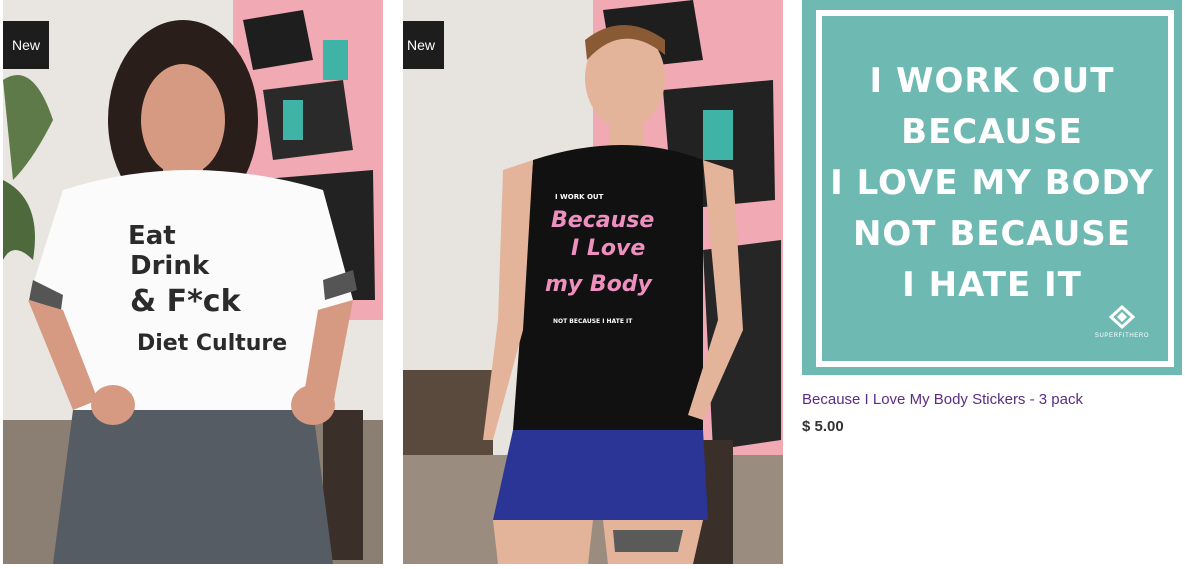  I want to click on tank-print-line-2: Because, so click(603, 220).